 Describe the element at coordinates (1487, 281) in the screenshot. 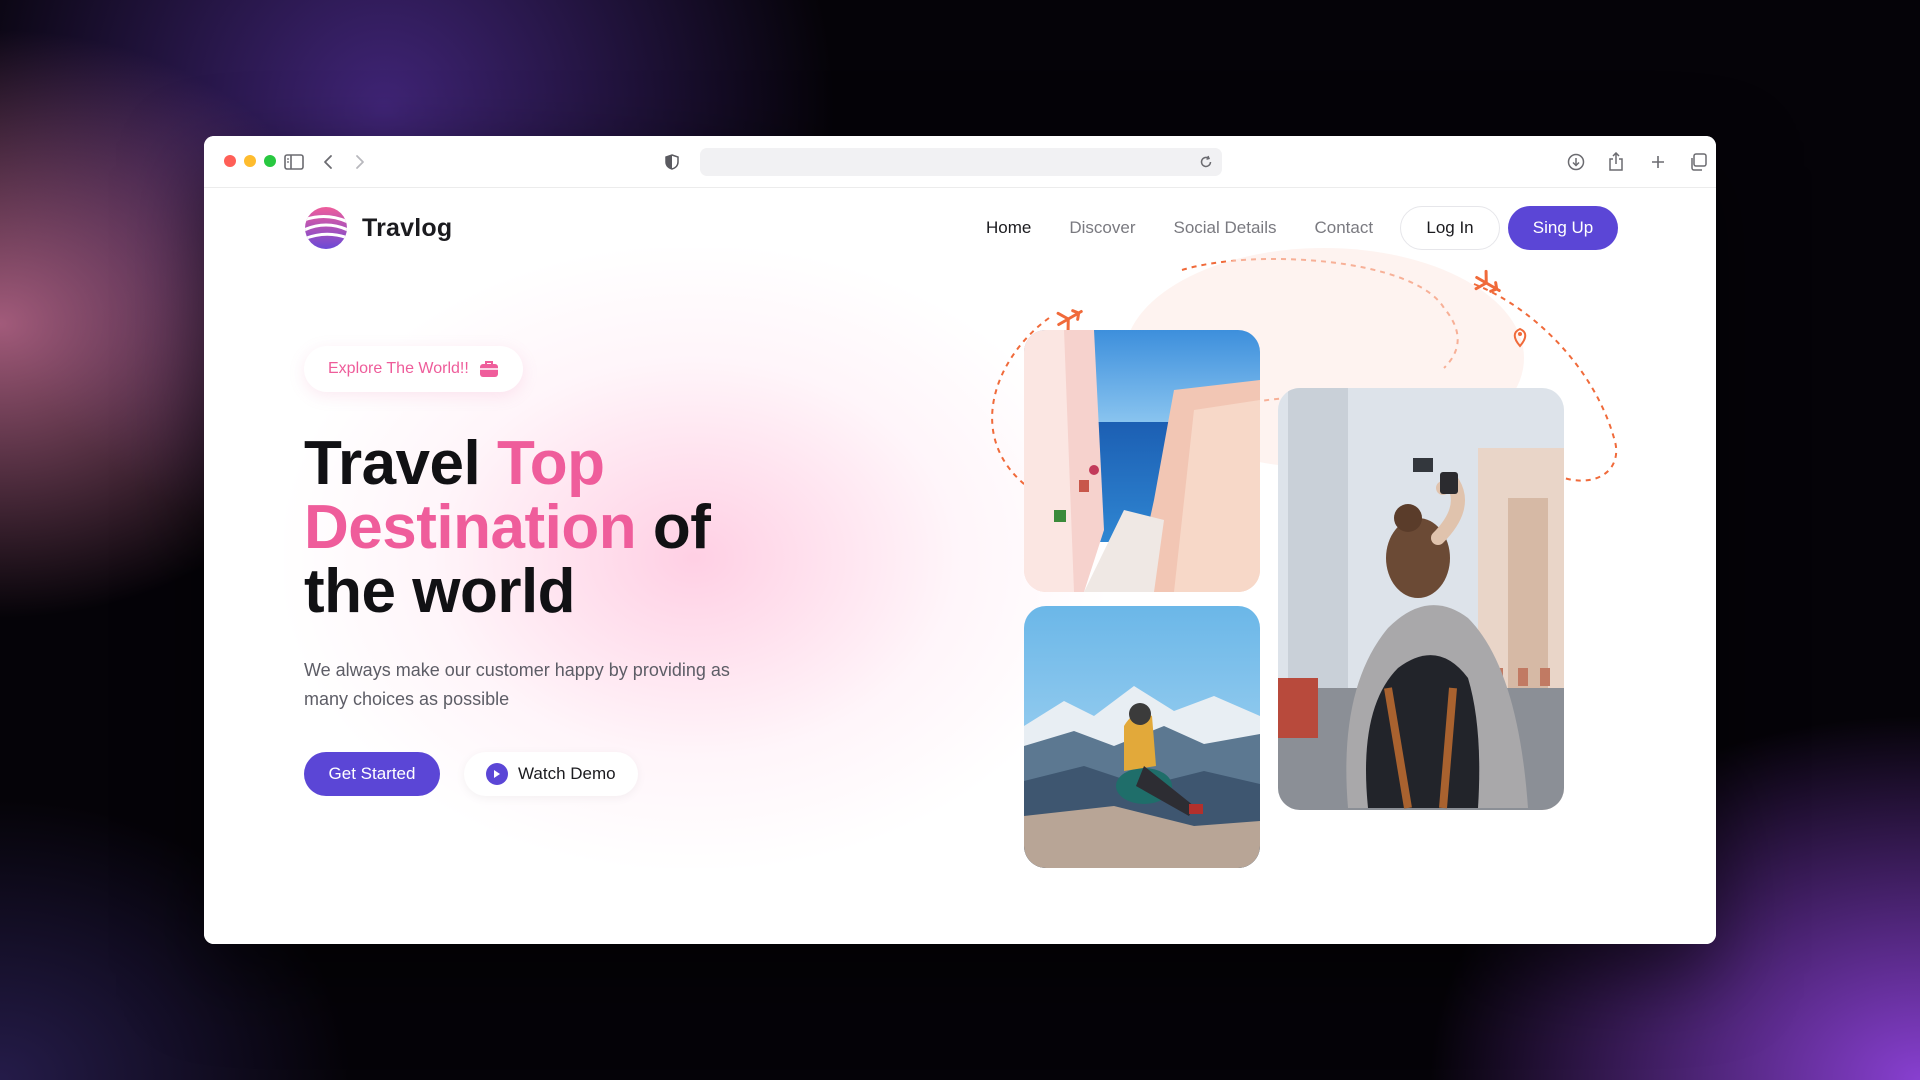

I see `airplane-icon` at that location.